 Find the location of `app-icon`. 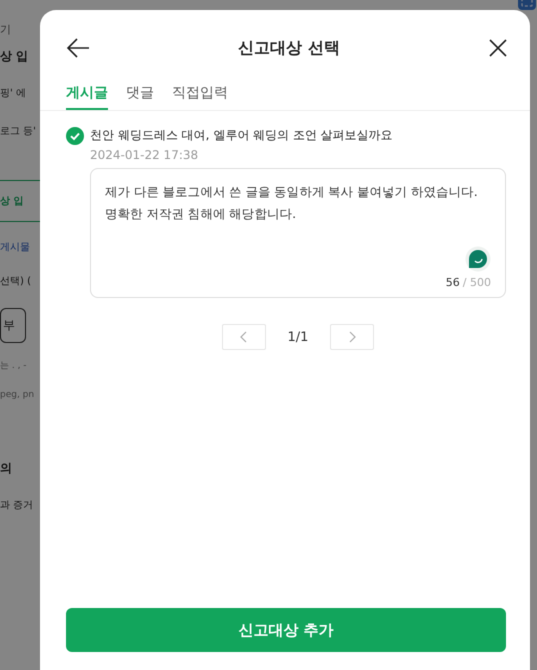

app-icon is located at coordinates (527, 6).